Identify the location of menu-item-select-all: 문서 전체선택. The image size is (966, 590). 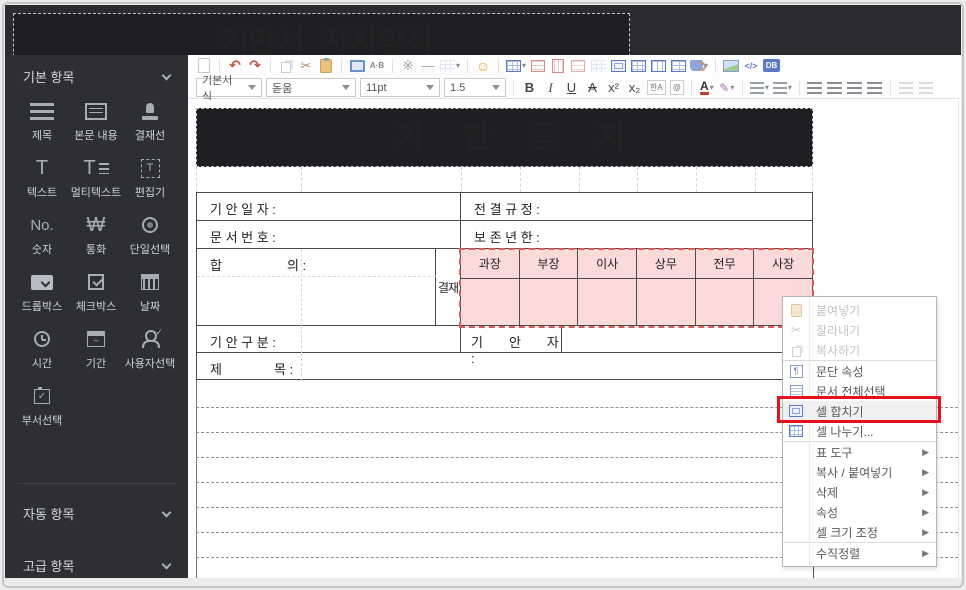
(859, 391).